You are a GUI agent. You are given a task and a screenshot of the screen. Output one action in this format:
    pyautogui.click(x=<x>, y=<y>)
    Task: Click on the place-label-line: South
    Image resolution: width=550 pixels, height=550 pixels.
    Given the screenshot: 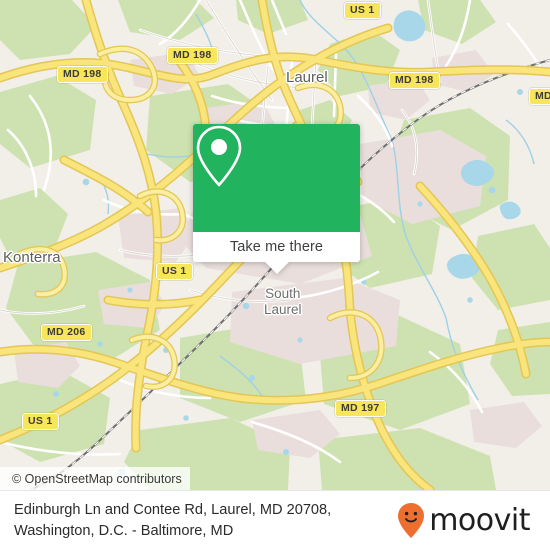 What is the action you would take?
    pyautogui.click(x=283, y=293)
    